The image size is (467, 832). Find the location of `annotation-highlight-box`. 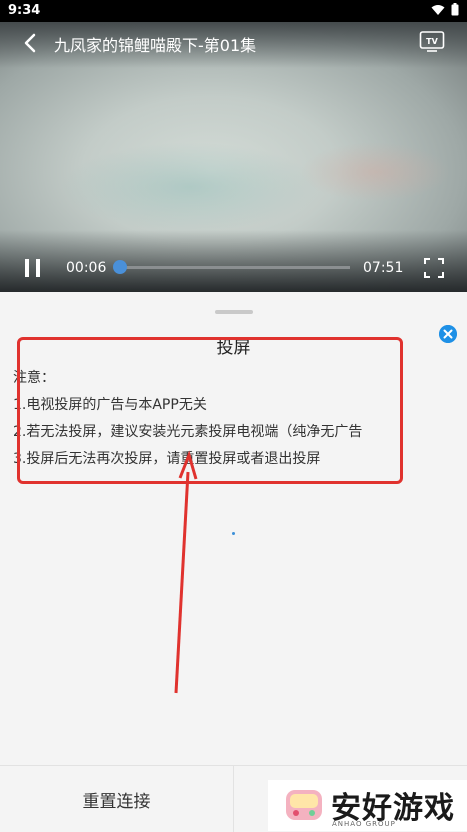

annotation-highlight-box is located at coordinates (210, 410).